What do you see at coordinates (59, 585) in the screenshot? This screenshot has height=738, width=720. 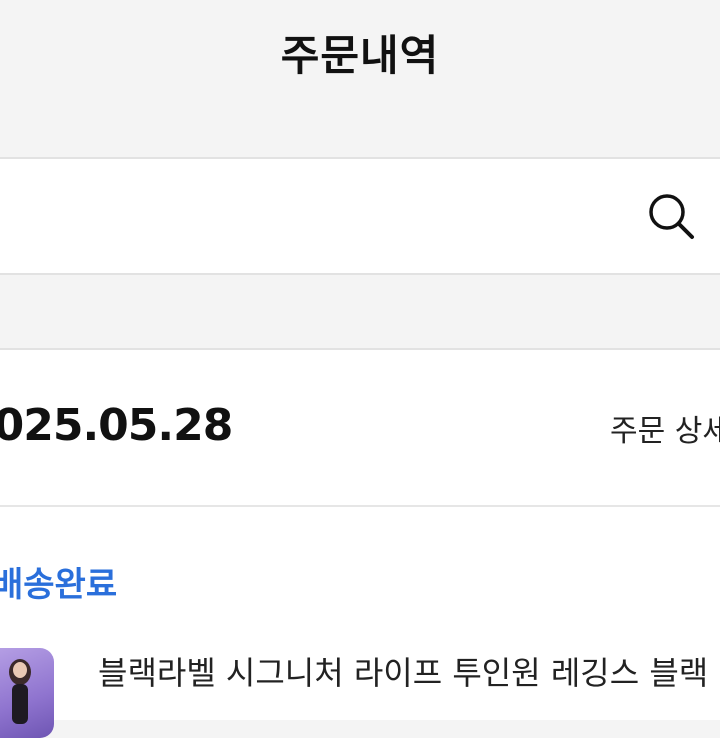 I see `order-status: 배송완료` at bounding box center [59, 585].